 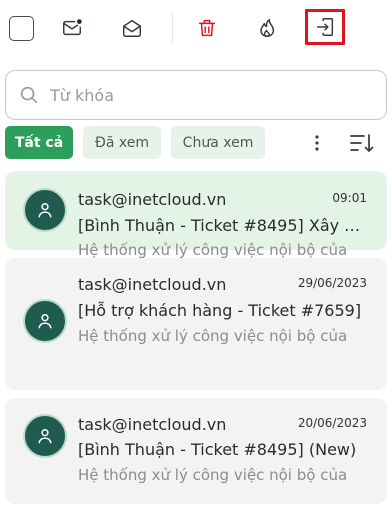 I want to click on flame-icon, so click(x=267, y=28).